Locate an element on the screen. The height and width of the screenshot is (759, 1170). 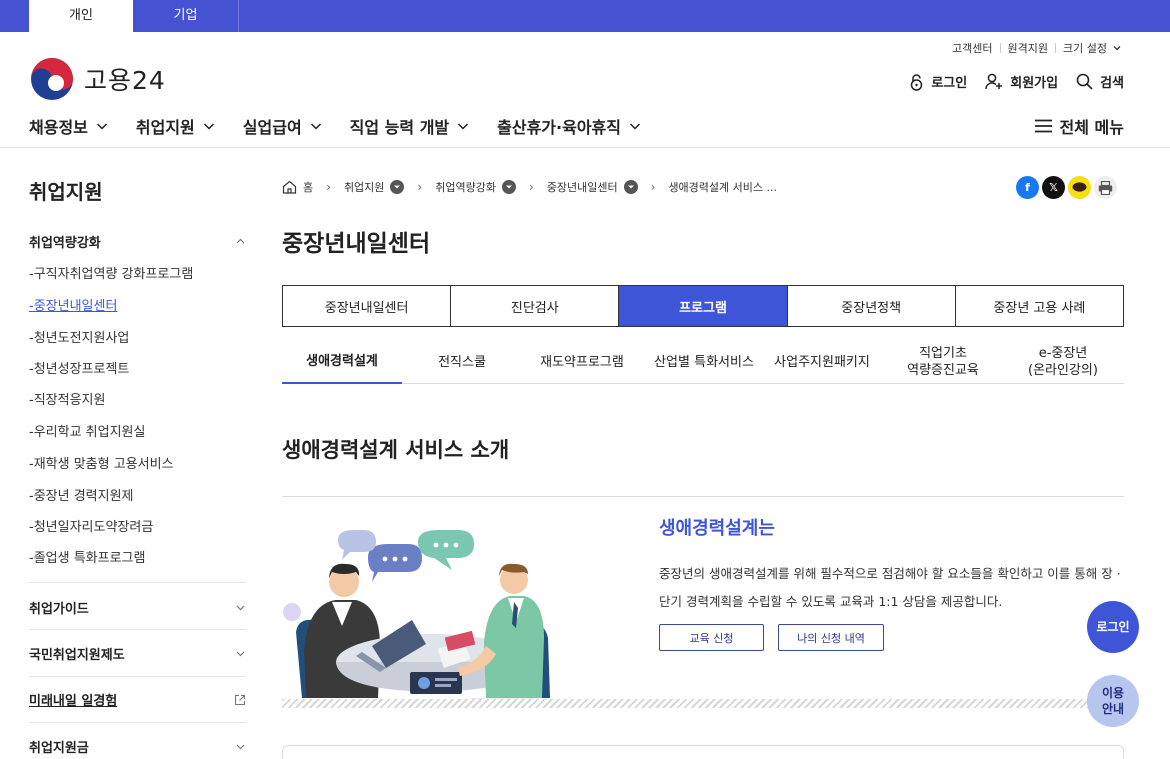
content-tabs: 중장년내일센터 진단검사 프로그램 중장년정책 중장년 고용 사례 is located at coordinates (703, 306).